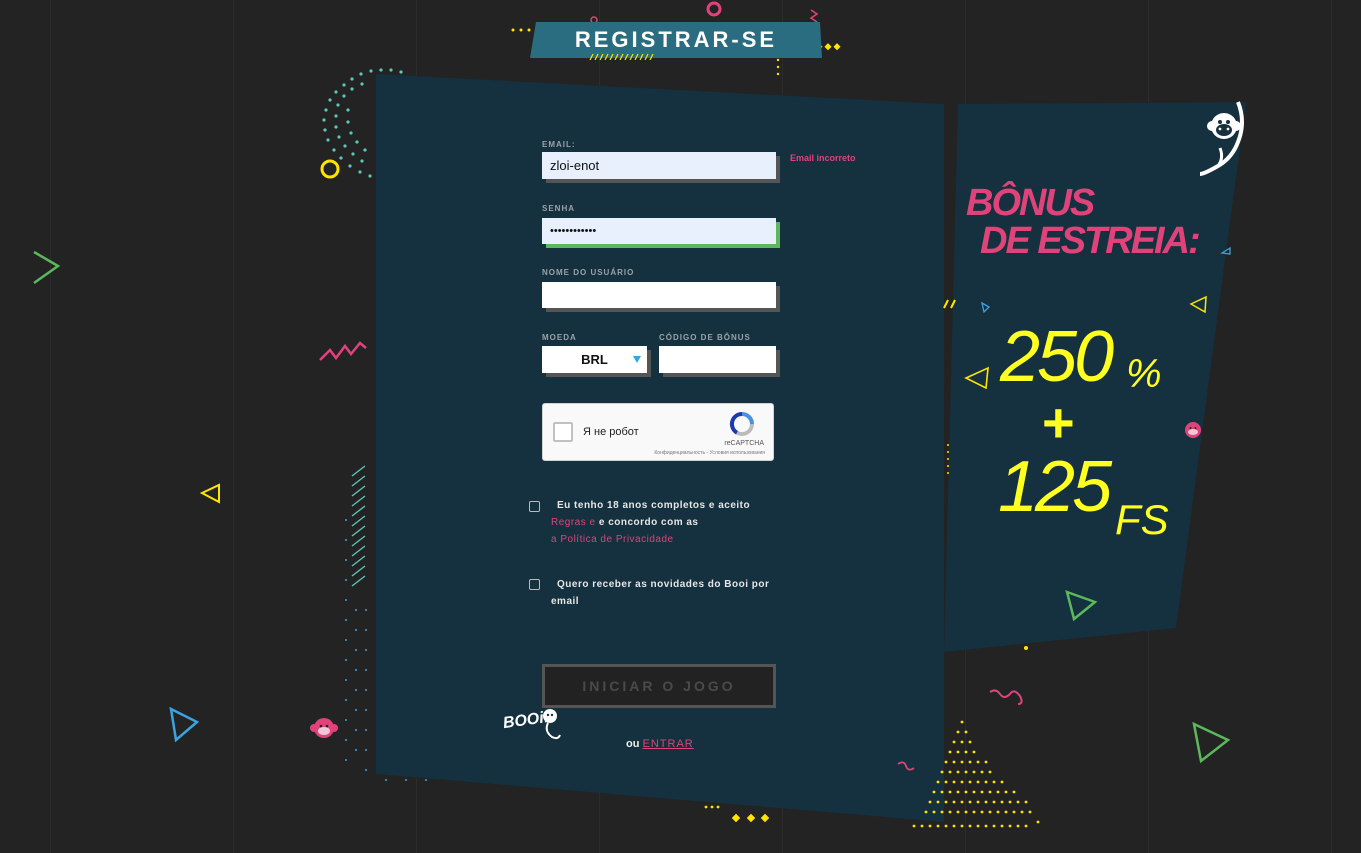 The width and height of the screenshot is (1361, 853). Describe the element at coordinates (573, 522) in the screenshot. I see `rules-link: Regras e` at that location.